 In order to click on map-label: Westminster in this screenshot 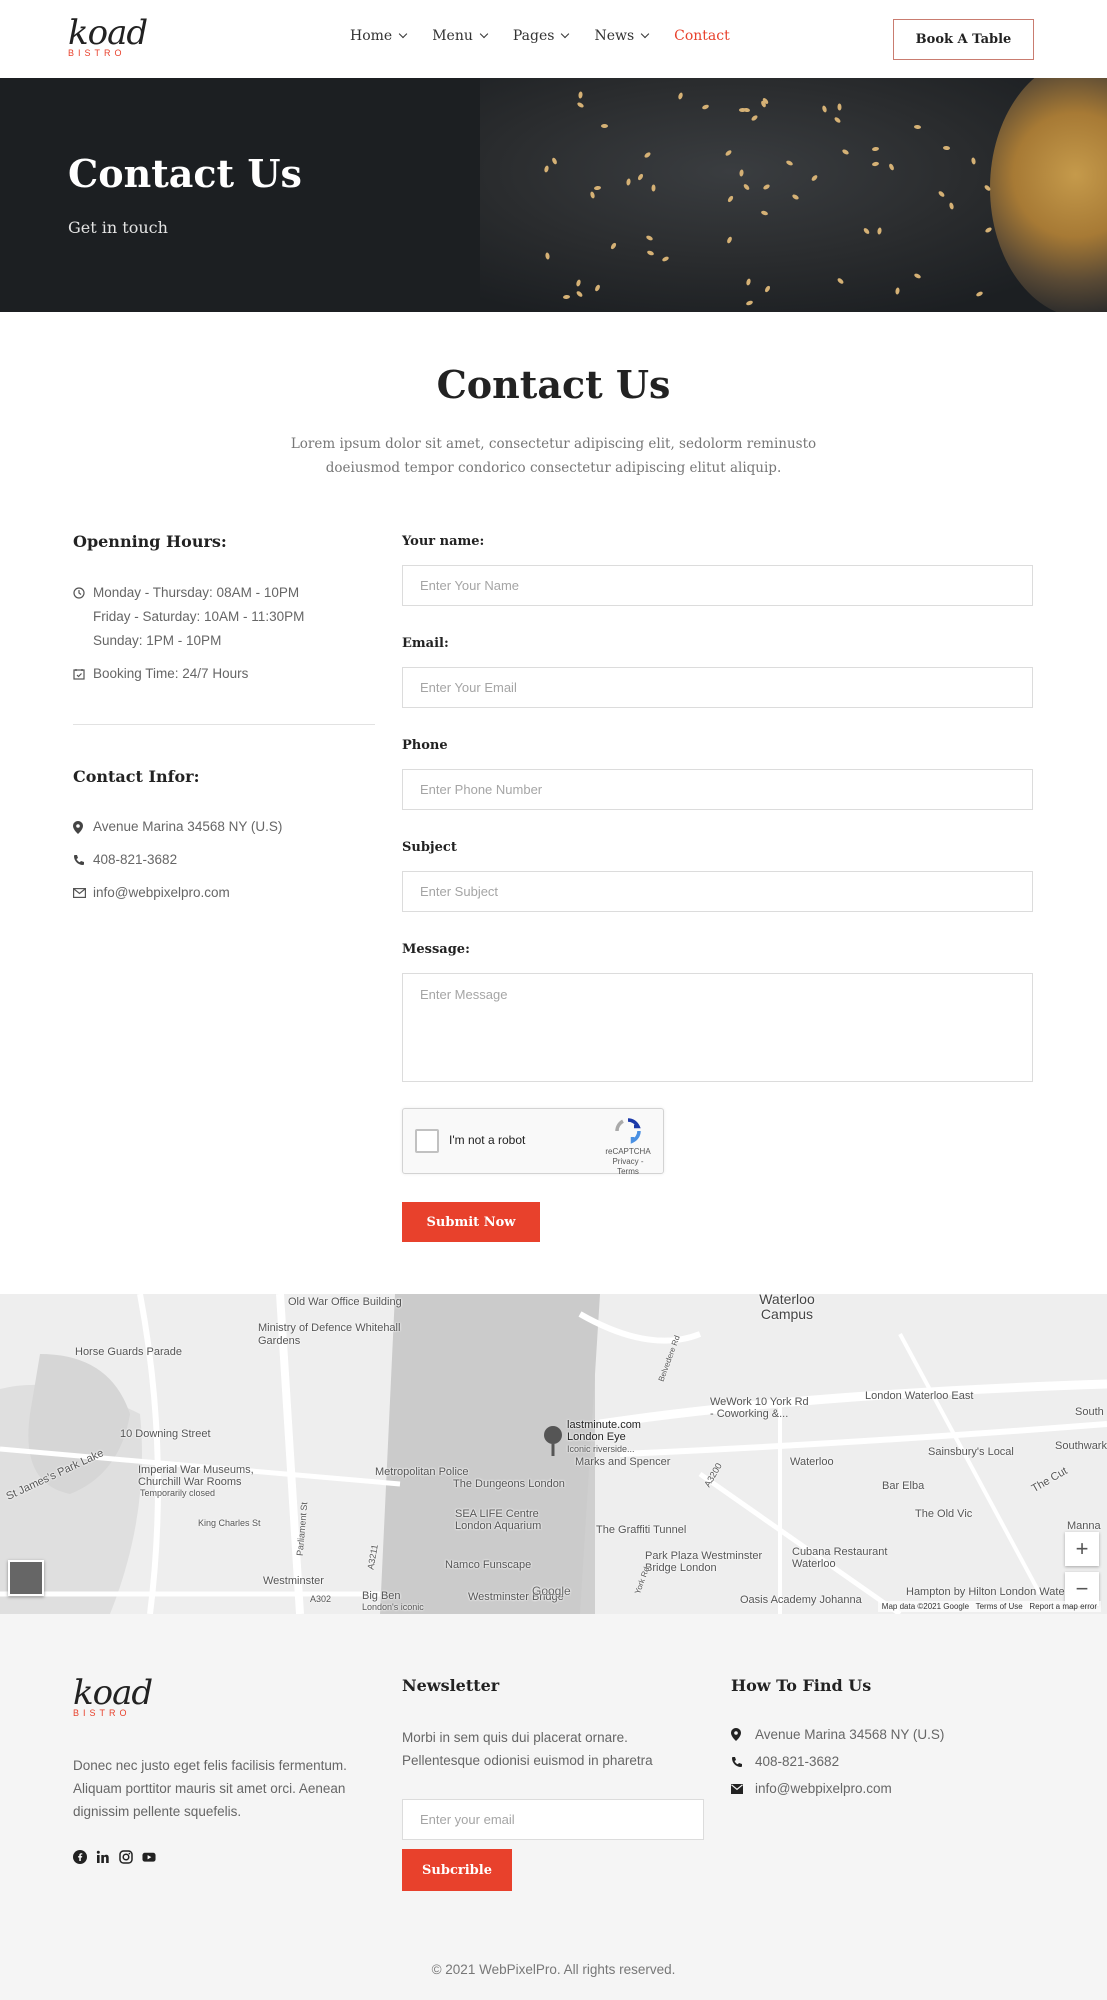, I will do `click(293, 1581)`.